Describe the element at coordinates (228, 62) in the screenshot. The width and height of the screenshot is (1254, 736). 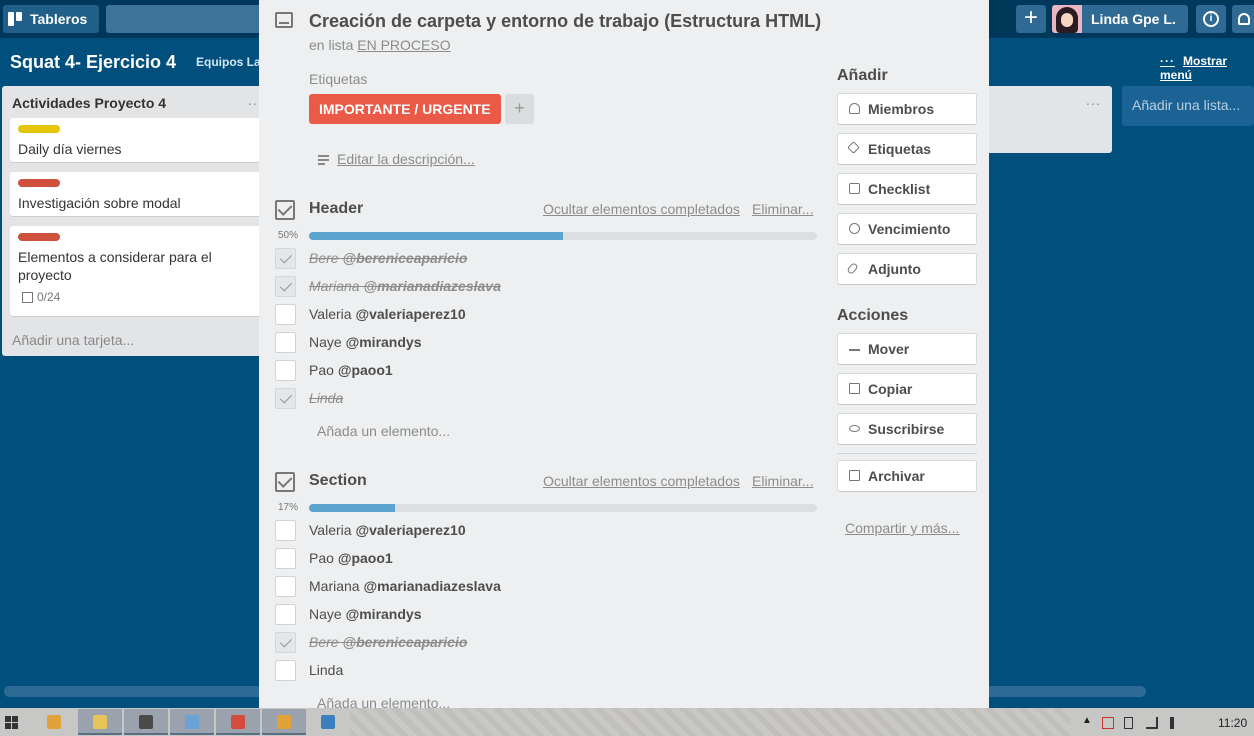
I see `board-team: Equipos La` at that location.